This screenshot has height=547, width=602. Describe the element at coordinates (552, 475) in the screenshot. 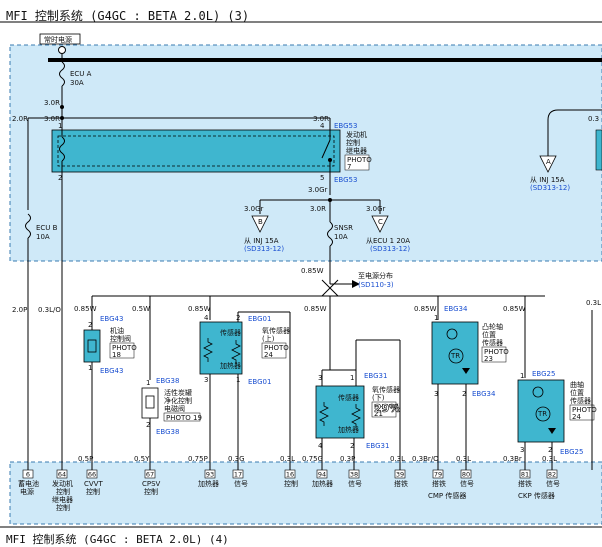

I see `ecu-pin-number: 82` at that location.